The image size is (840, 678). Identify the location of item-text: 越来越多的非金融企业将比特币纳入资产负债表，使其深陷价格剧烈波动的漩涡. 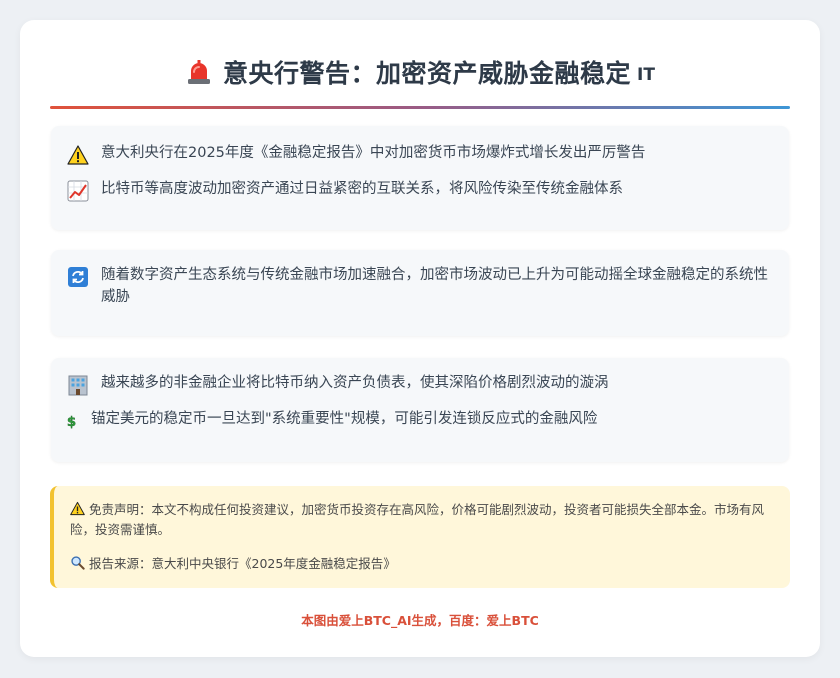
(355, 383).